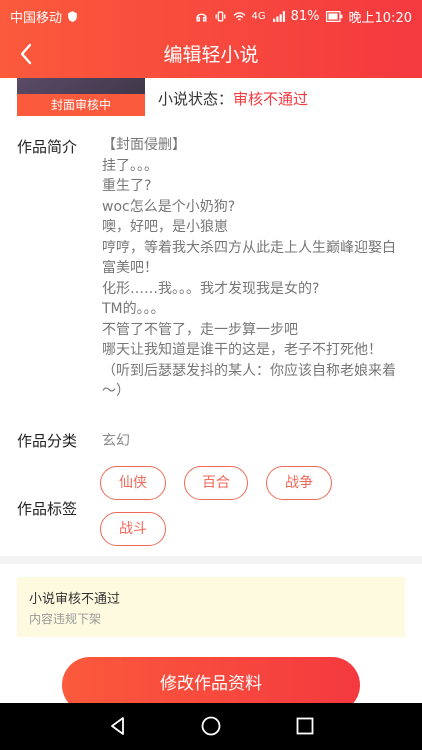 This screenshot has width=422, height=750. I want to click on synopsis-line: woc怎么是个小奶狗?, so click(169, 206).